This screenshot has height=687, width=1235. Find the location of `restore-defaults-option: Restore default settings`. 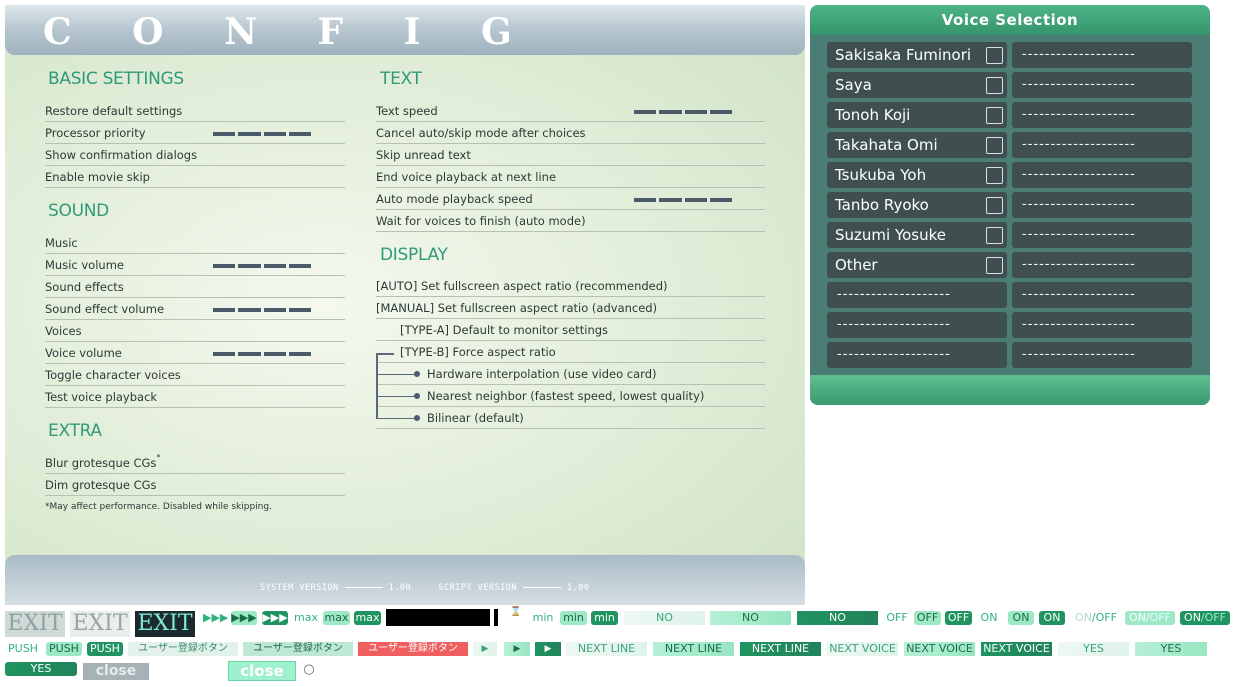

restore-defaults-option: Restore default settings is located at coordinates (195, 111).